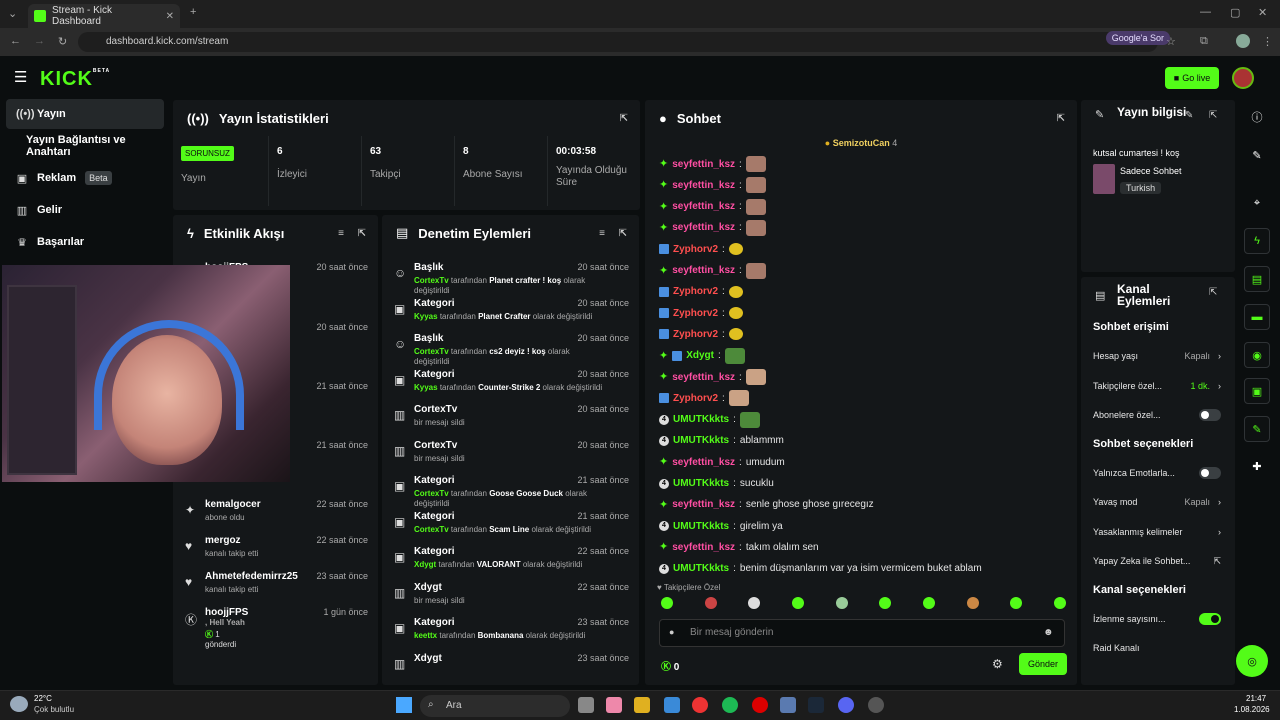  Describe the element at coordinates (846, 705) in the screenshot. I see `discord-icon` at that location.